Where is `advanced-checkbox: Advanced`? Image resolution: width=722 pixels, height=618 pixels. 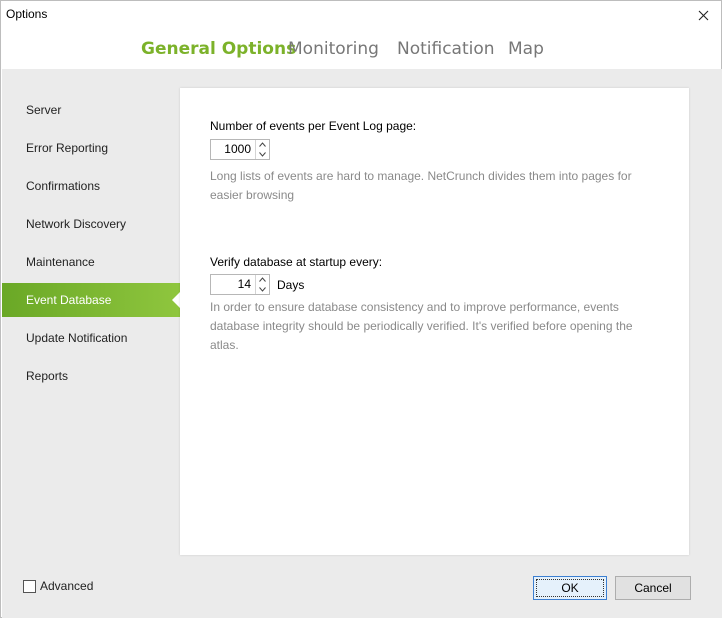
advanced-checkbox: Advanced is located at coordinates (58, 586).